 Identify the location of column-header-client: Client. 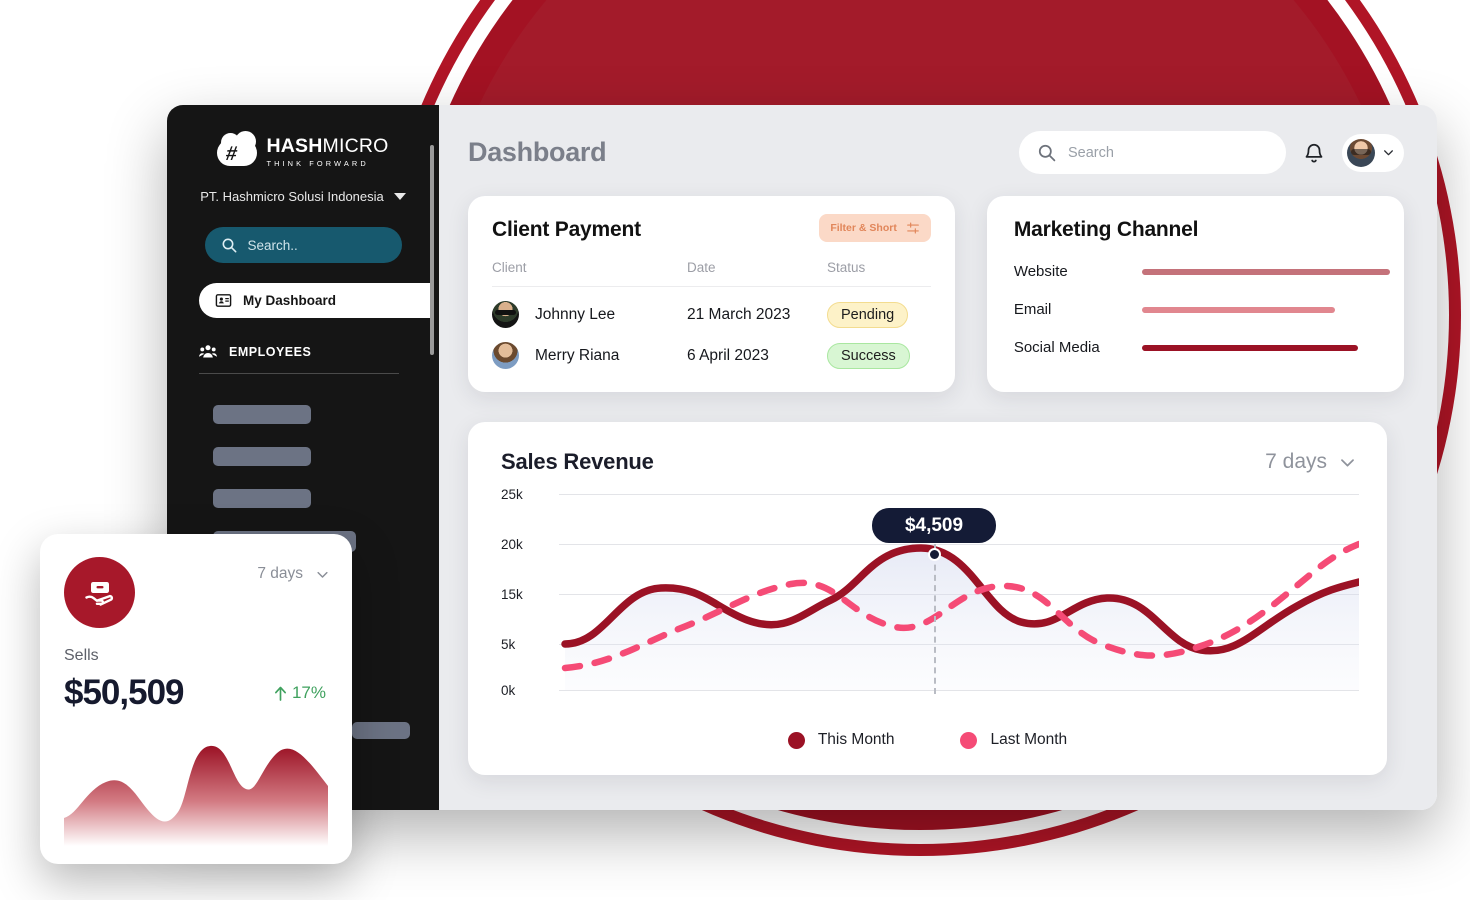
(589, 273).